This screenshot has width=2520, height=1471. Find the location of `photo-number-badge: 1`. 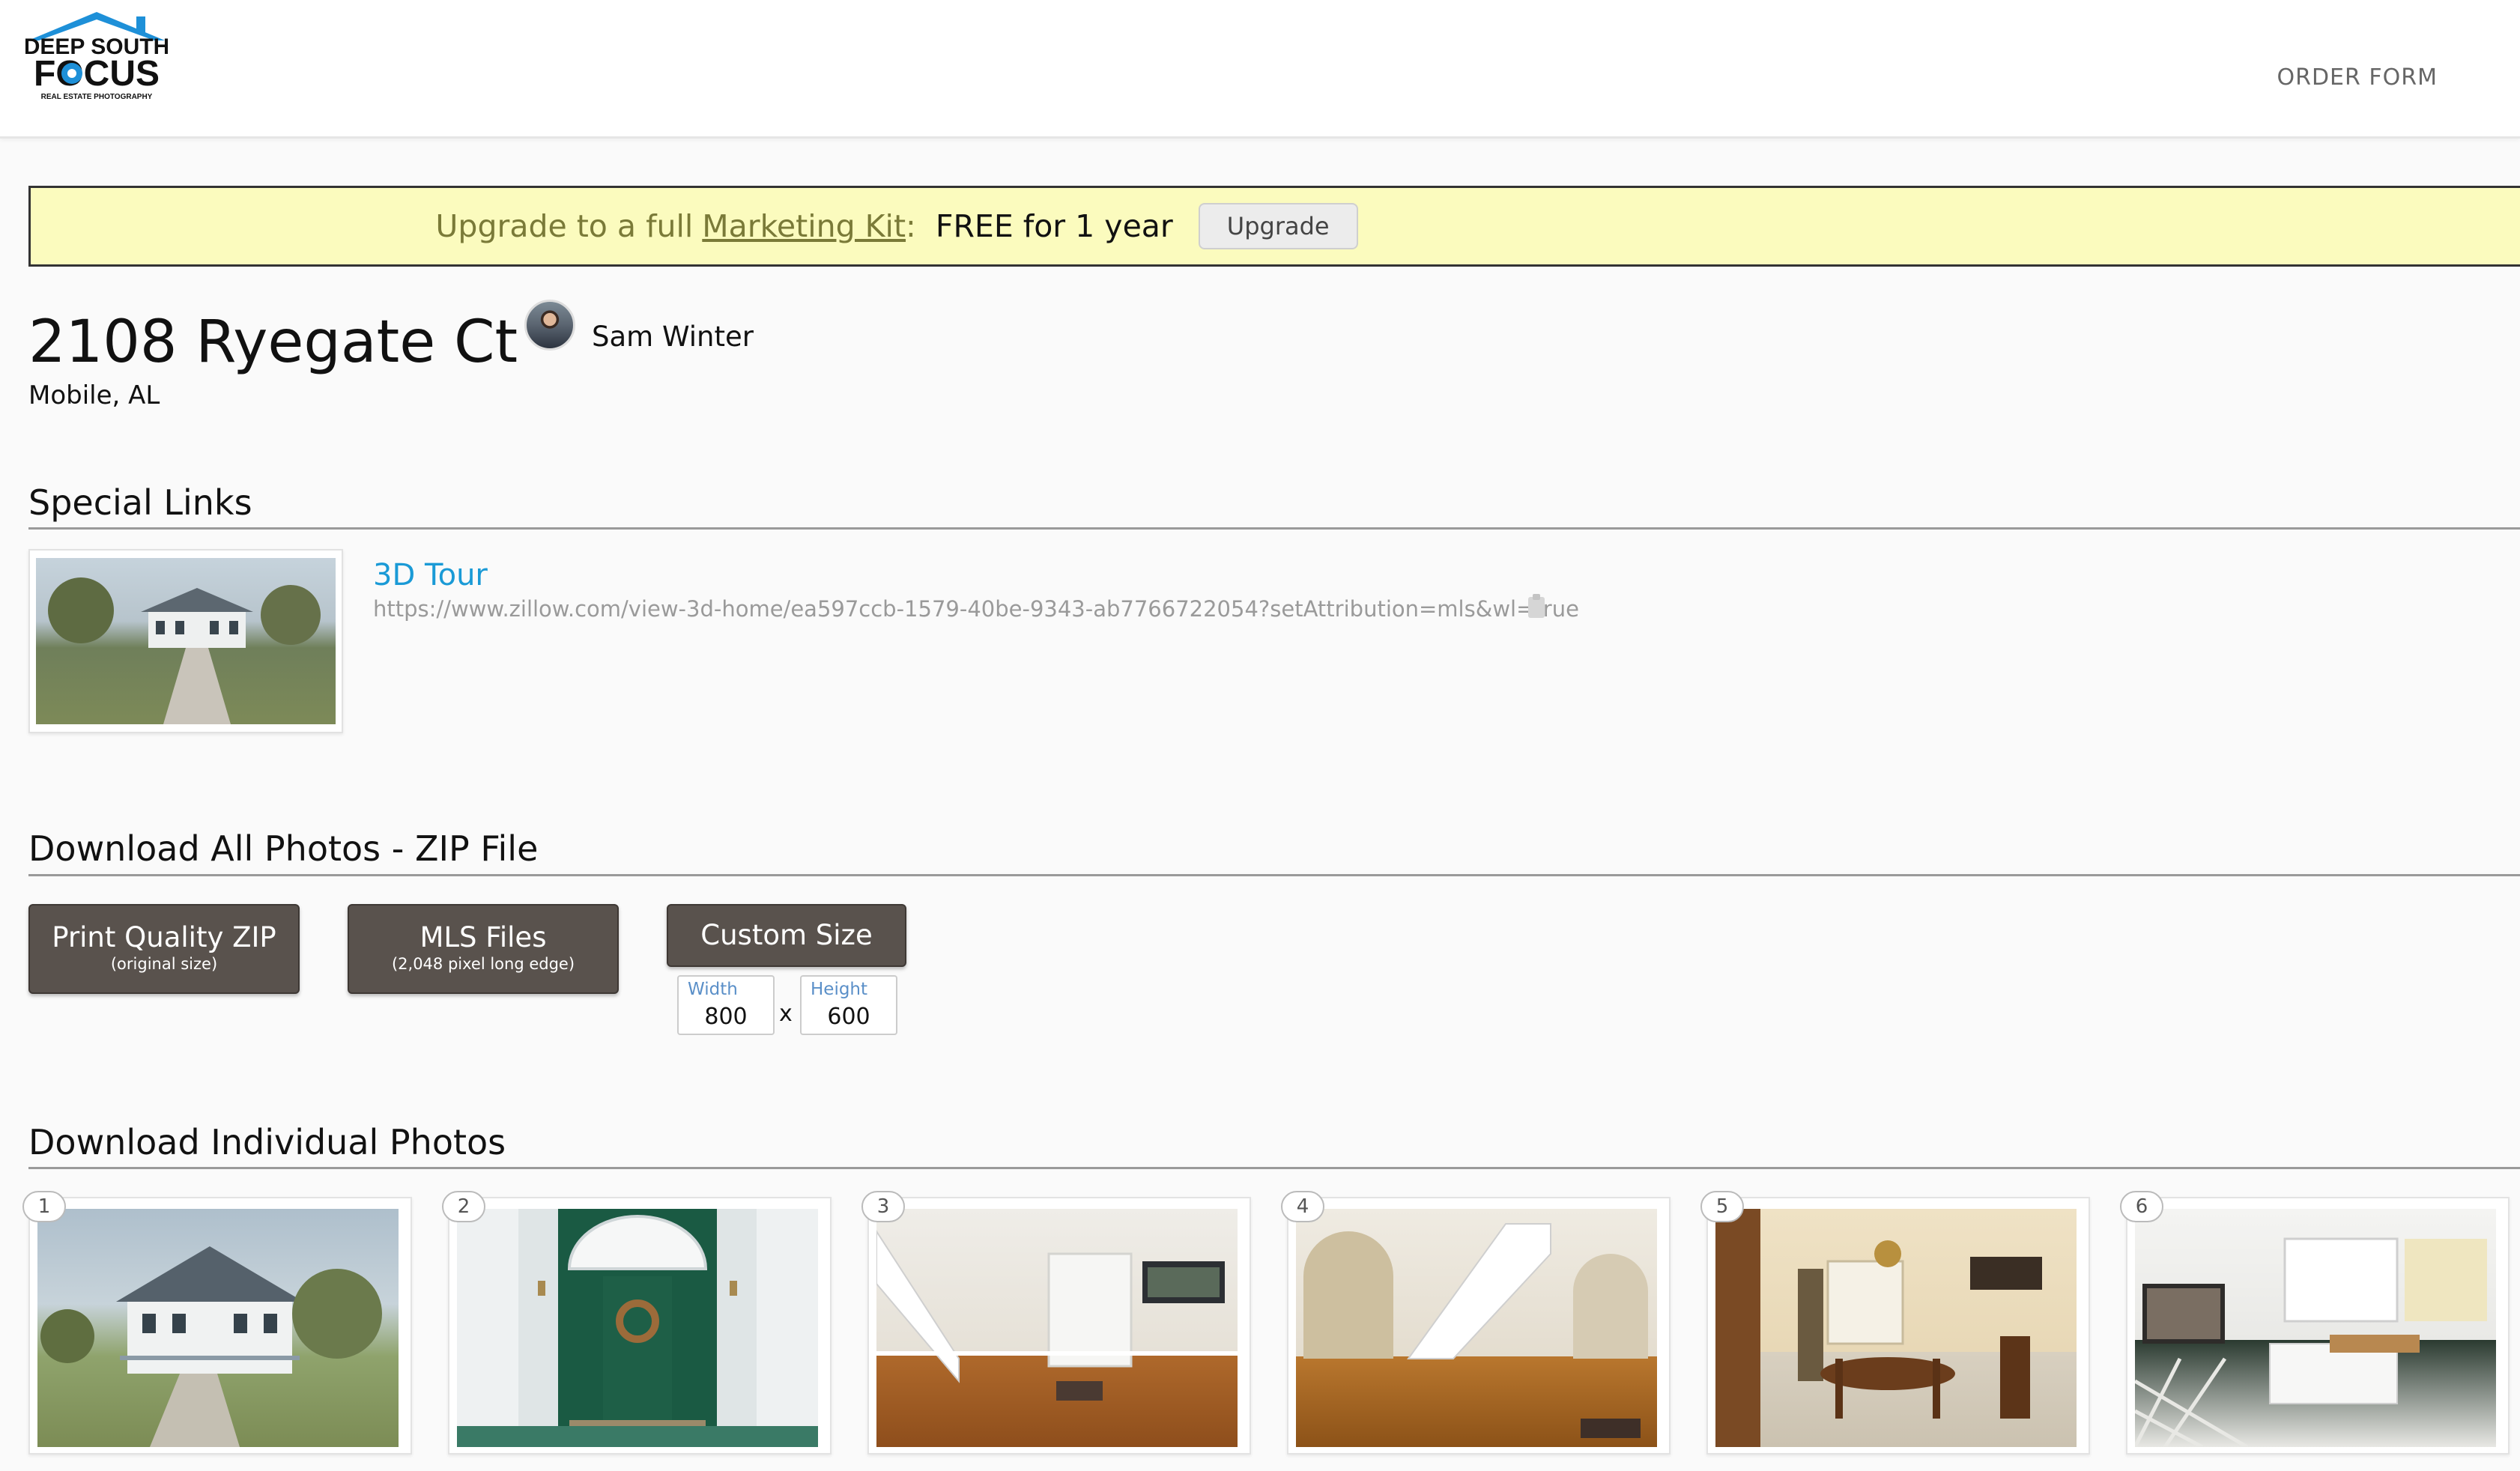

photo-number-badge: 1 is located at coordinates (44, 1206).